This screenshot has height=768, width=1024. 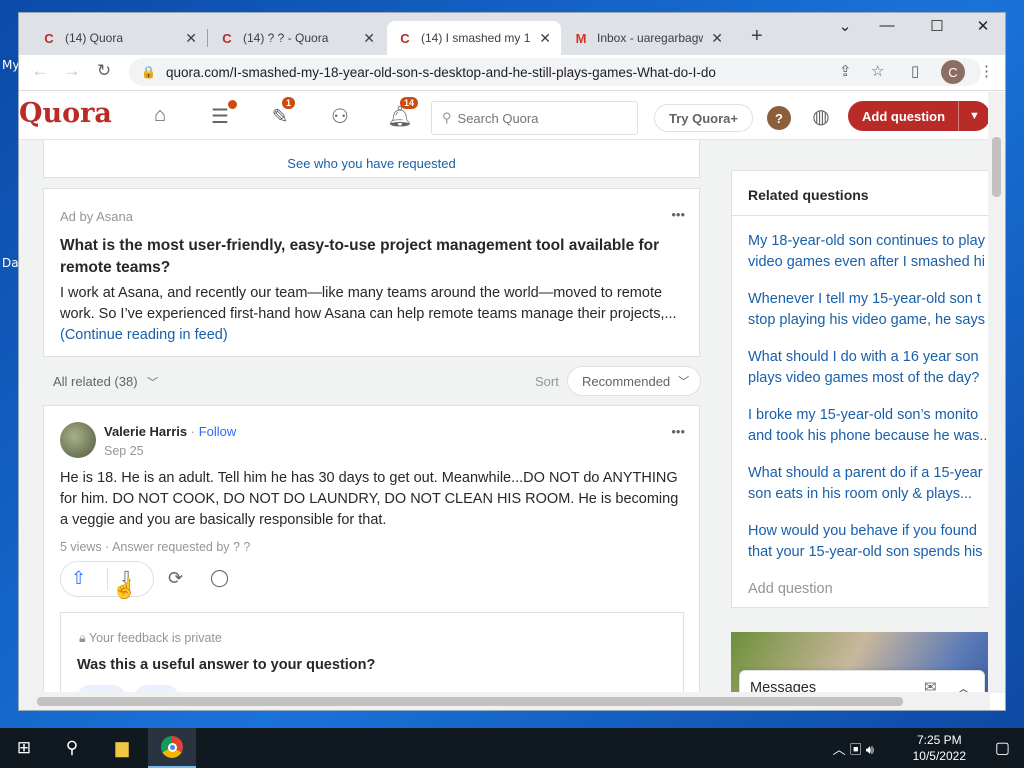 What do you see at coordinates (1002, 748) in the screenshot?
I see `notifications-icon: ▢` at bounding box center [1002, 748].